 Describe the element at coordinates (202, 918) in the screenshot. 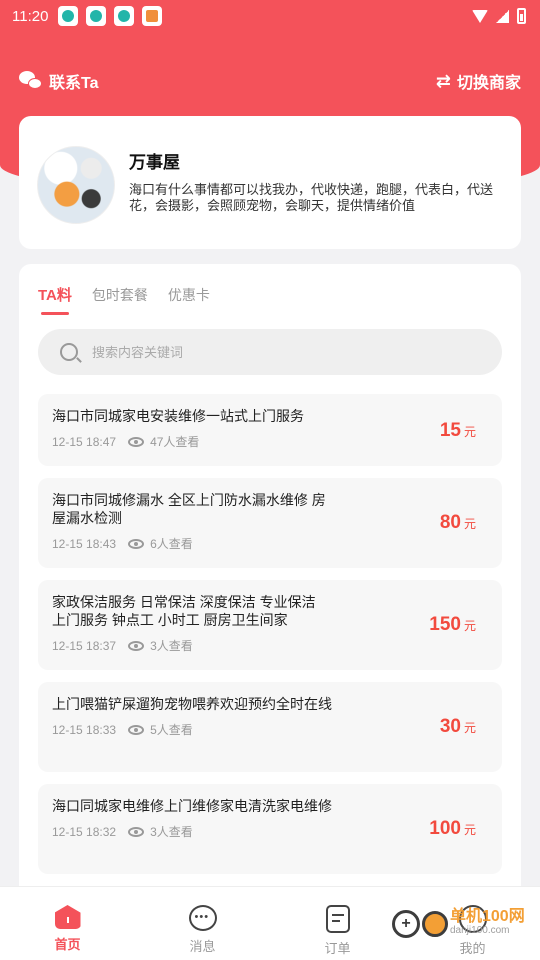

I see `message-icon` at that location.